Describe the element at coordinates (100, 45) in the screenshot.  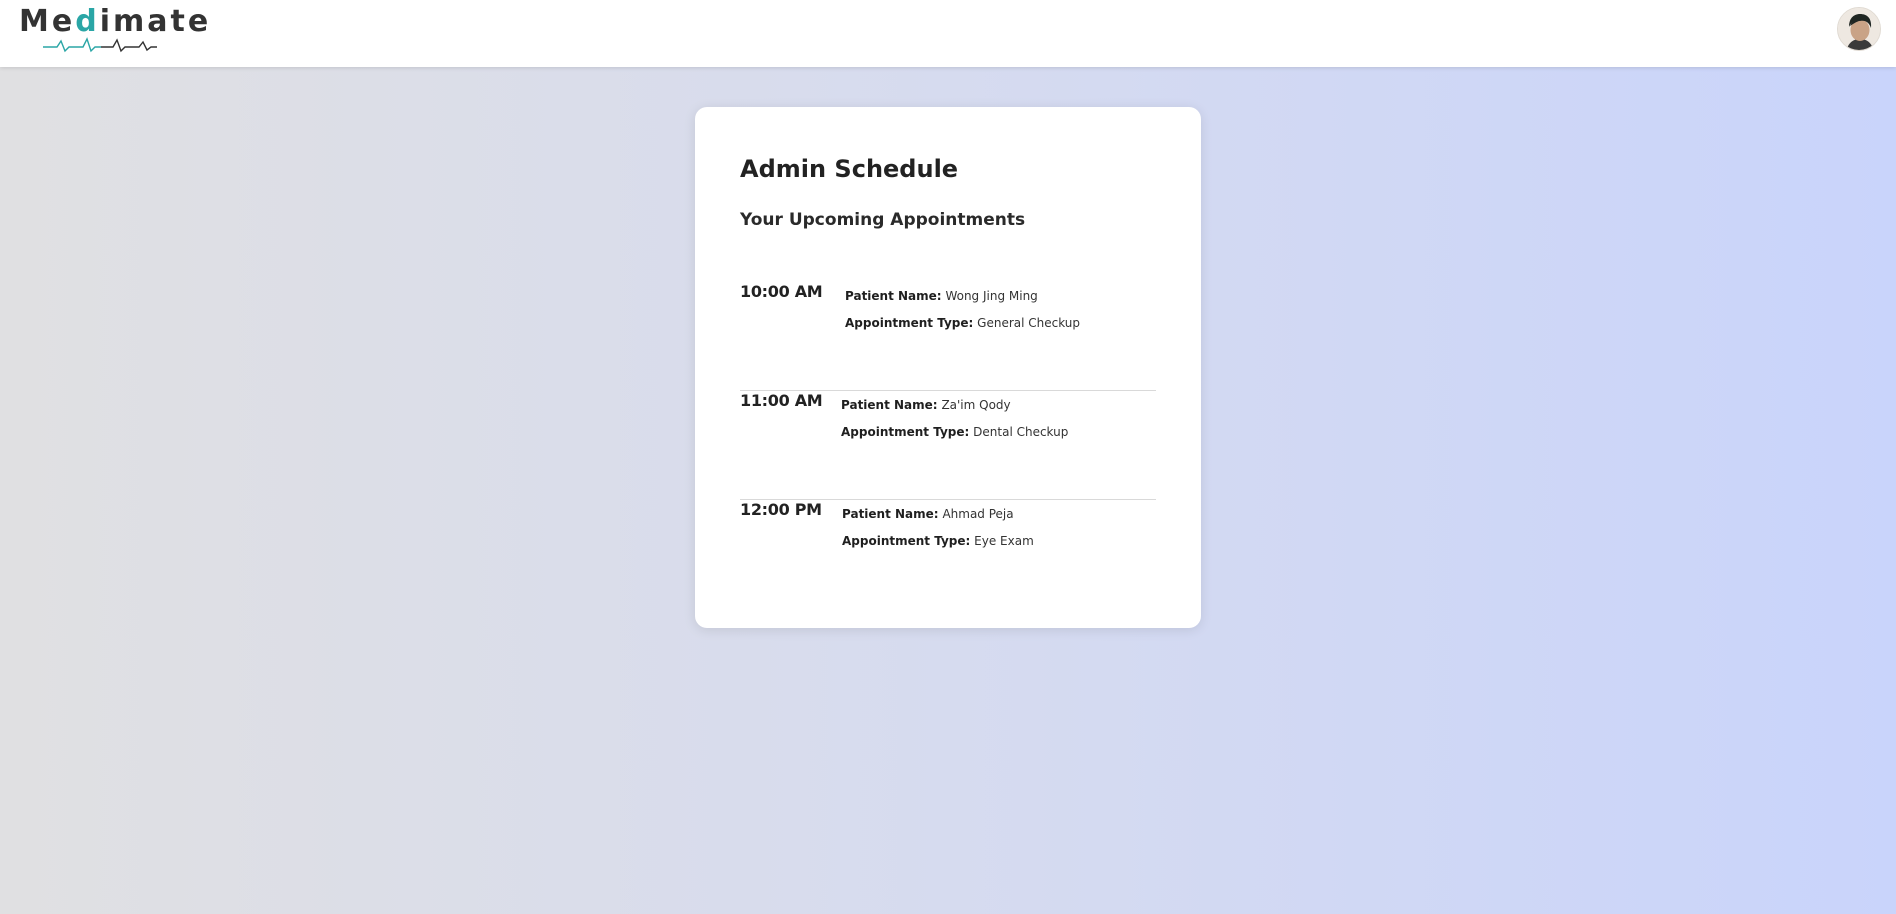
I see `heartbeat-line-icon` at that location.